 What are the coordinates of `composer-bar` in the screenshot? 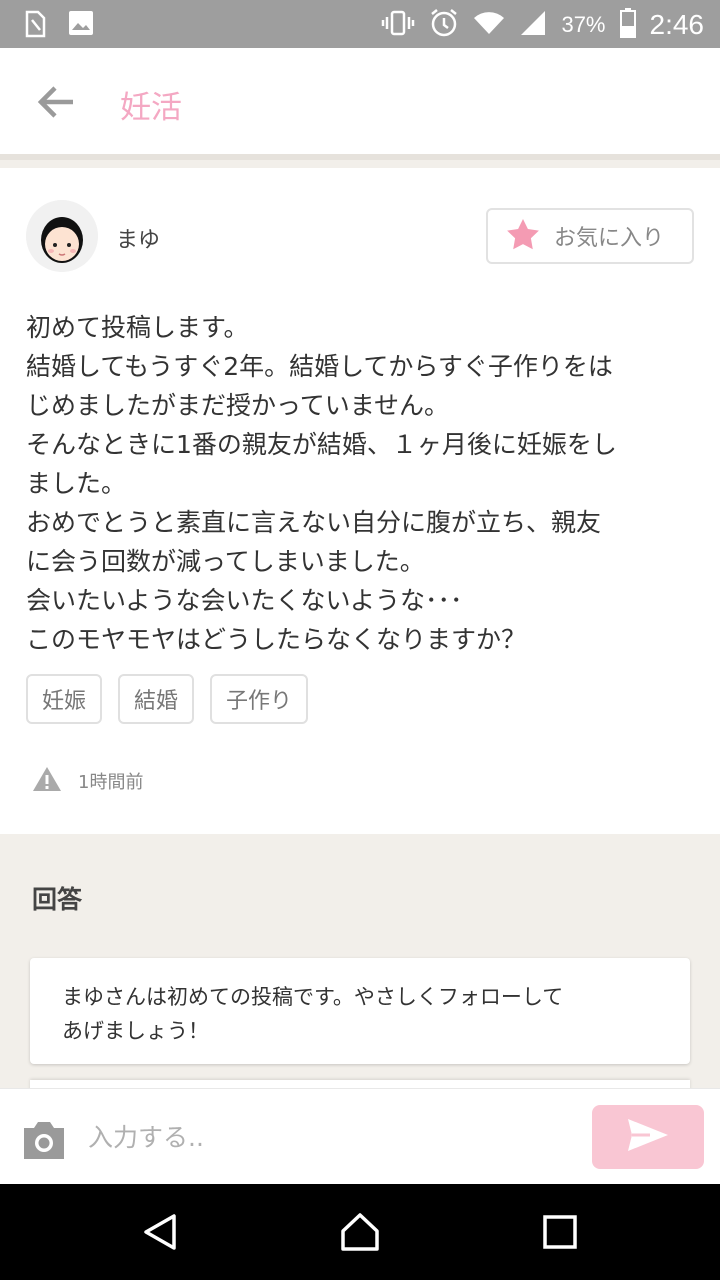 It's located at (360, 1136).